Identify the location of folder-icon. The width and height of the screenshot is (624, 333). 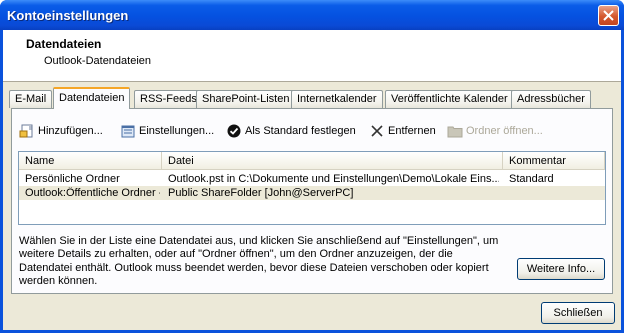
(455, 131).